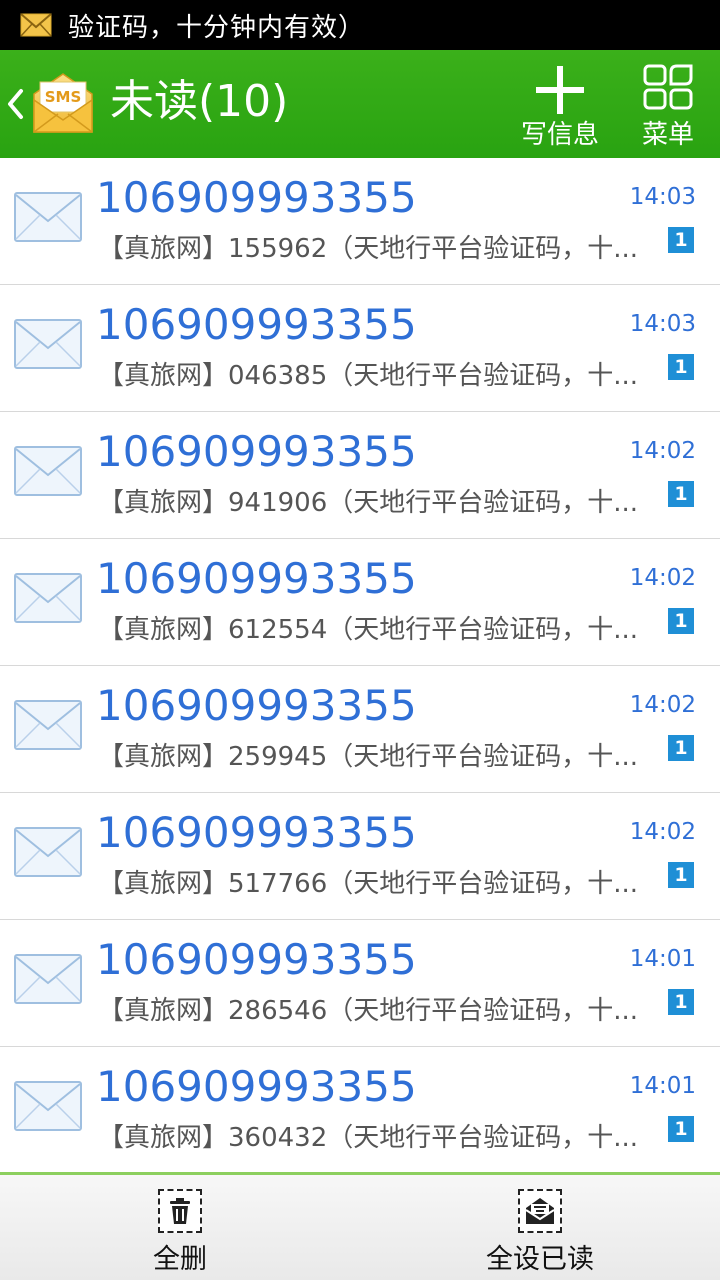 This screenshot has width=720, height=1280. I want to click on sms-envelope-icon: SMS, so click(63, 104).